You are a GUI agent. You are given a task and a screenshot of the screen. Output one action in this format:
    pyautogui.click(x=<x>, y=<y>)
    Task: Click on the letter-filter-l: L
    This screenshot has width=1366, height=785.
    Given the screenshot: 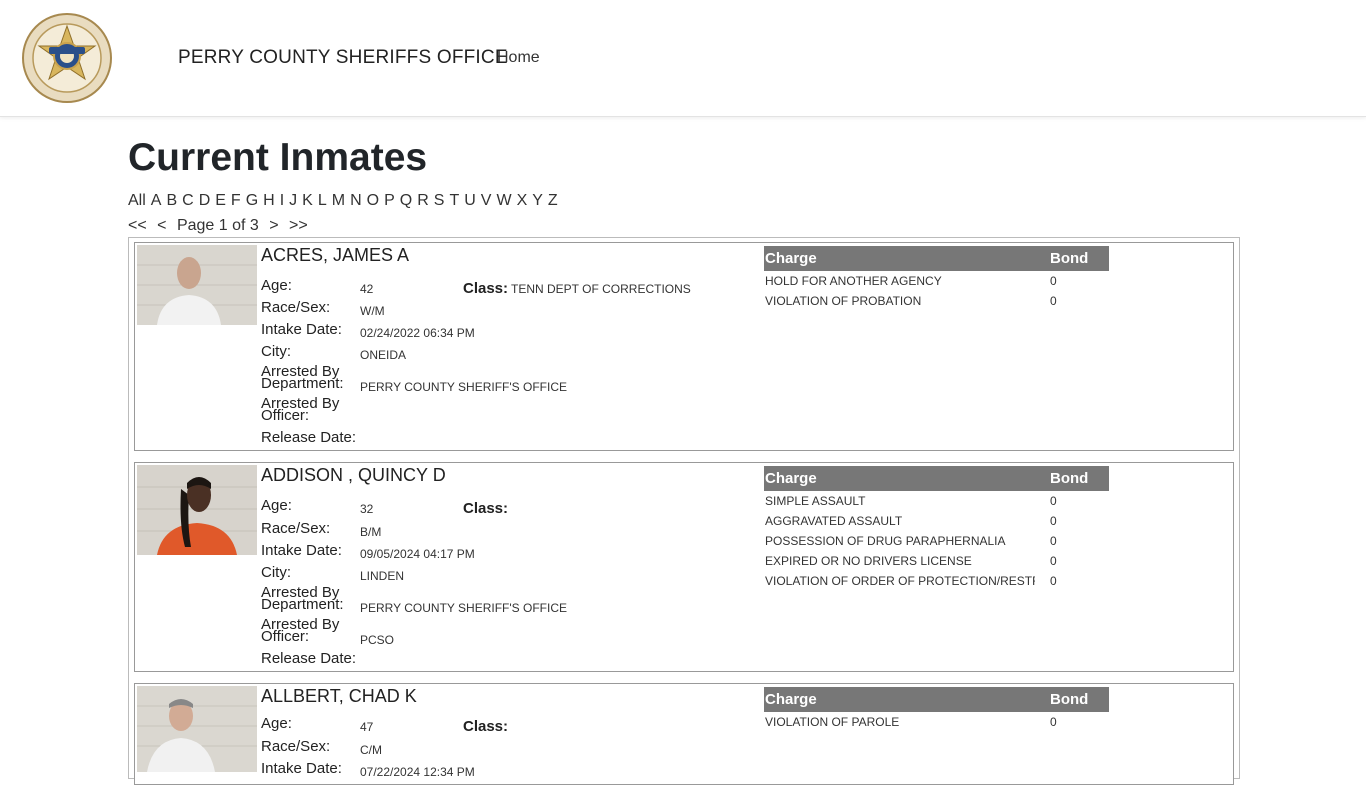 What is the action you would take?
    pyautogui.click(x=322, y=200)
    